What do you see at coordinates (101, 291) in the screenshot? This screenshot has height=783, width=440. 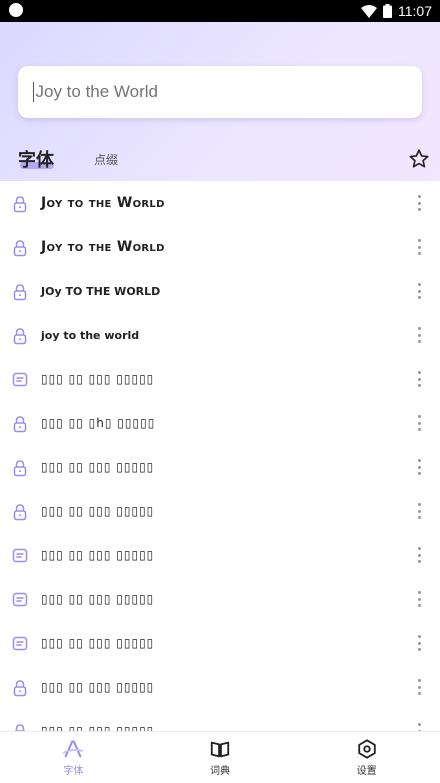 I see `font-sample-text: JOy TO THE WORLD` at bounding box center [101, 291].